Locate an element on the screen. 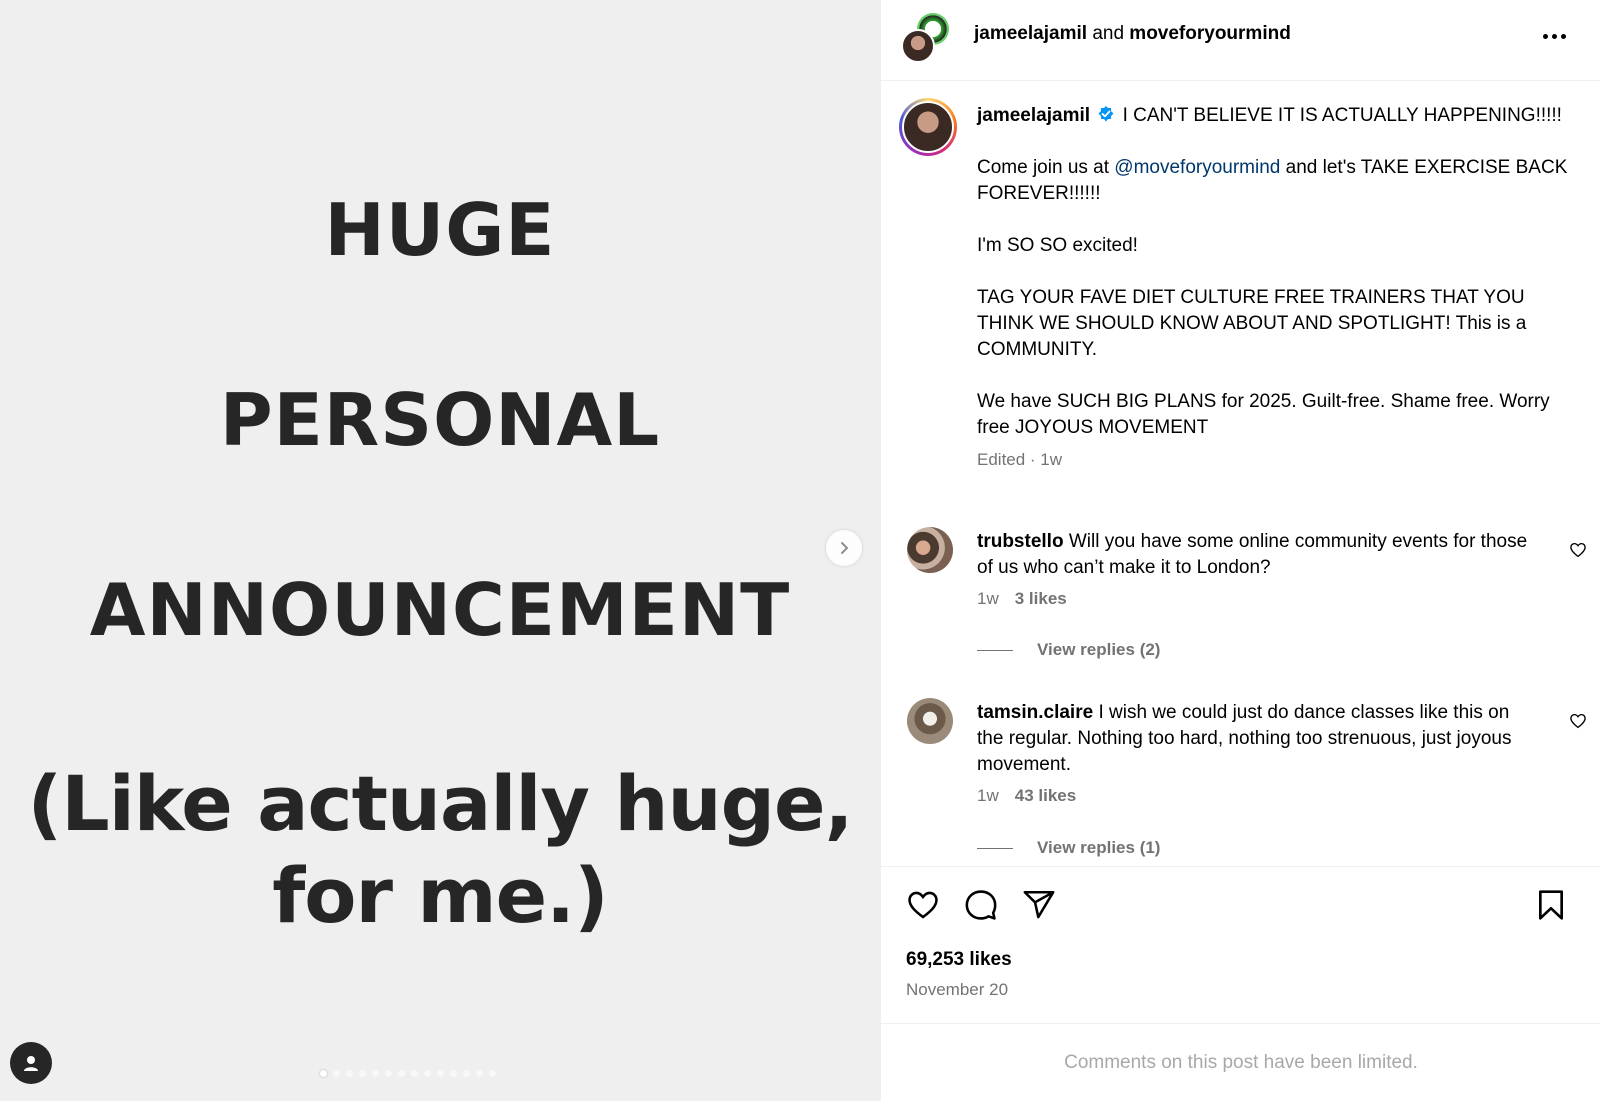  save-button is located at coordinates (1551, 905).